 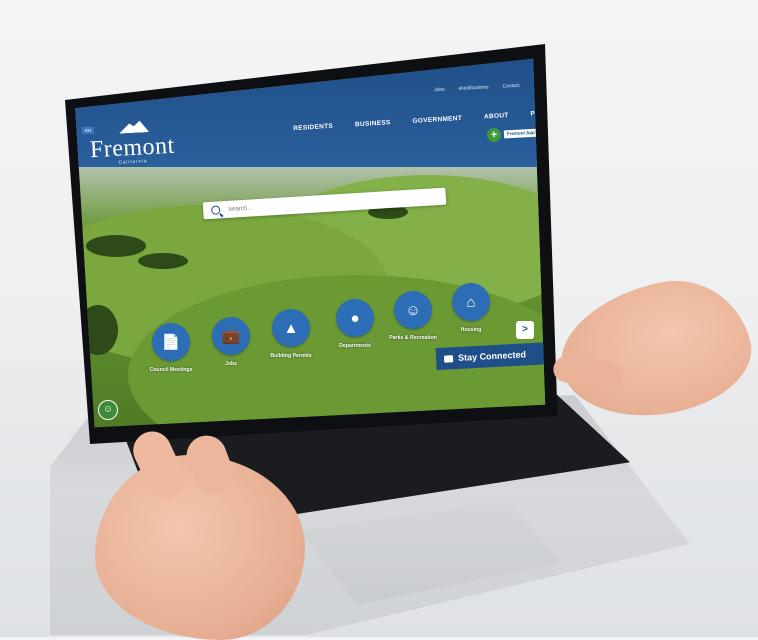 I want to click on briefcase-icon: 💼, so click(x=231, y=336).